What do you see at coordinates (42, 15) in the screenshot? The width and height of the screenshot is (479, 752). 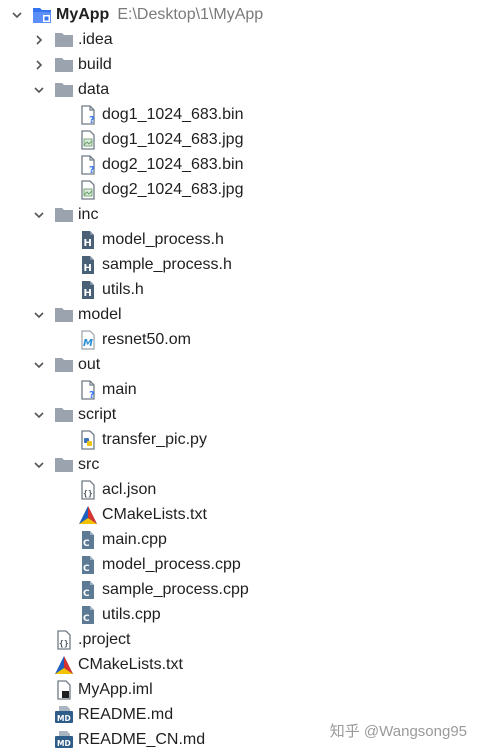 I see `project-folder-icon` at bounding box center [42, 15].